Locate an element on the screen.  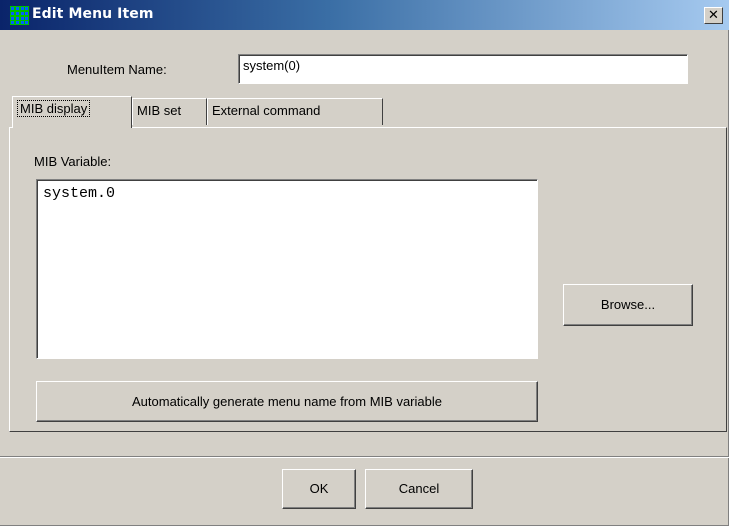
window-title: Edit Menu Item is located at coordinates (93, 14).